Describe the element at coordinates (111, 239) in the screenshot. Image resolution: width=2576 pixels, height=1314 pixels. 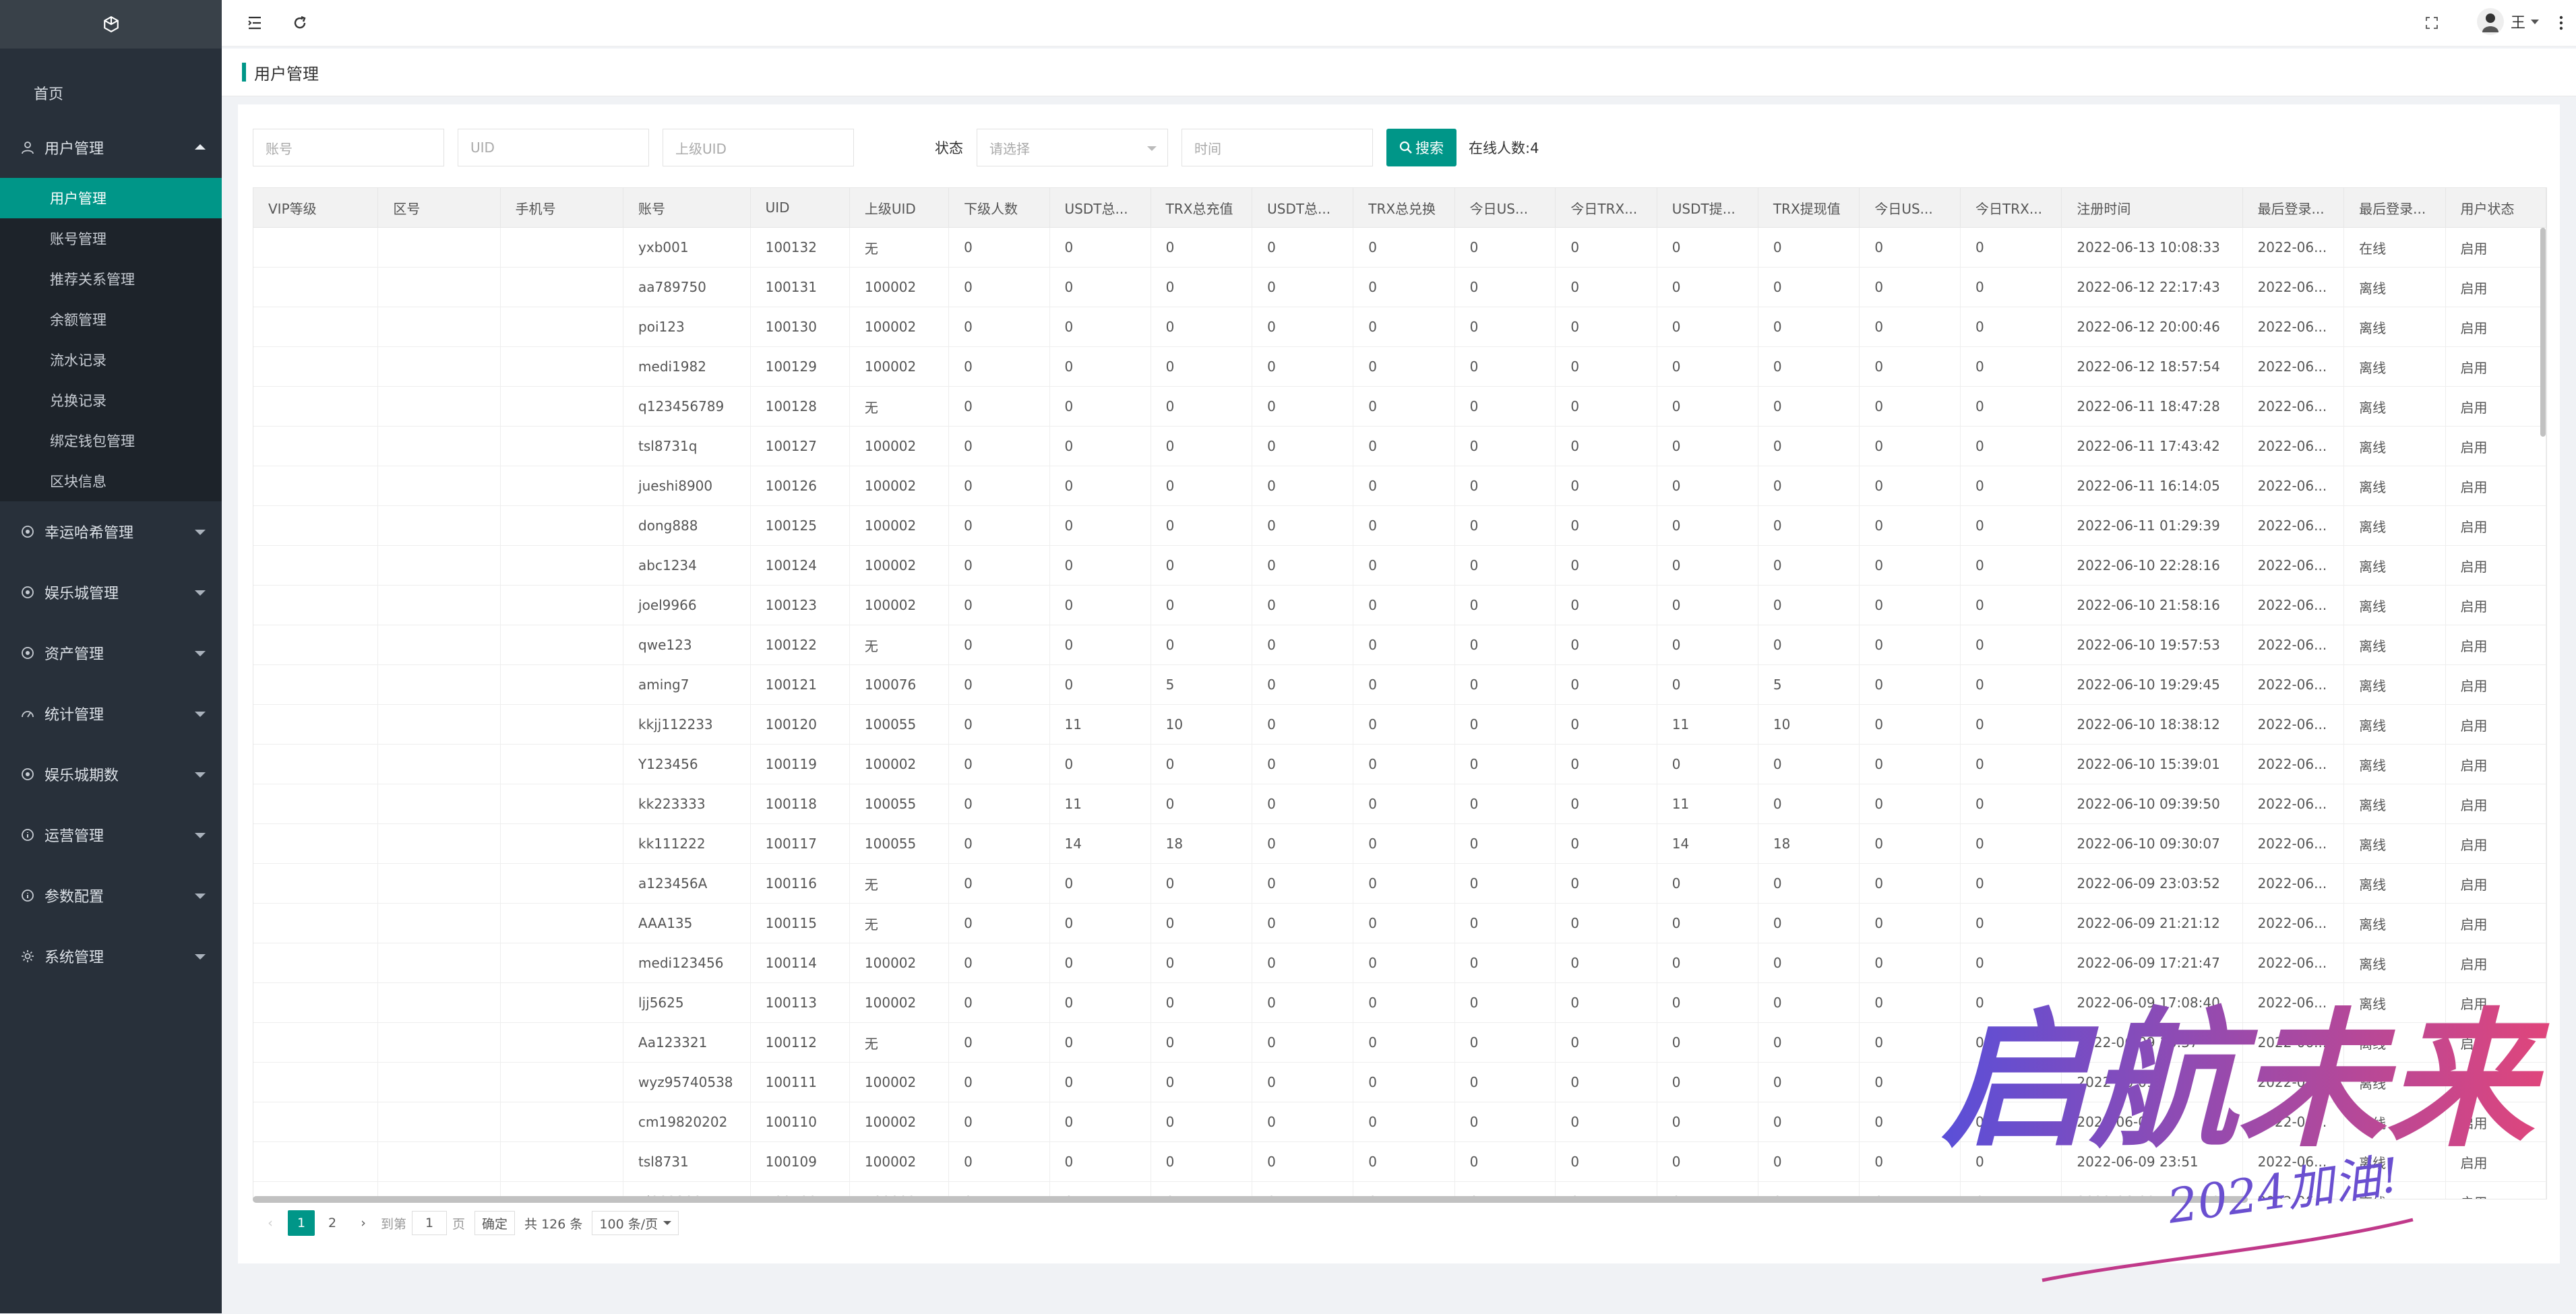
I see `sidebar-item-account-management: 账号管理` at that location.